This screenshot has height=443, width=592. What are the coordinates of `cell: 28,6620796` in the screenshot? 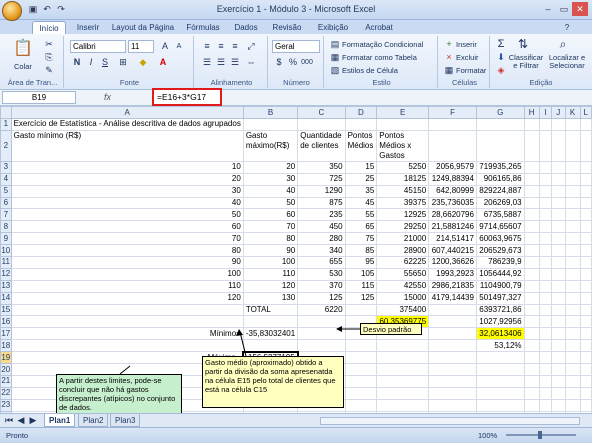 It's located at (452, 215).